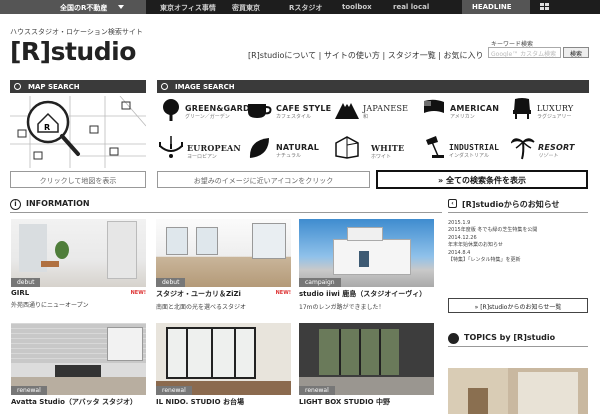 The image size is (600, 414). I want to click on nav-link-office: 東京オフィス事情, so click(188, 8).